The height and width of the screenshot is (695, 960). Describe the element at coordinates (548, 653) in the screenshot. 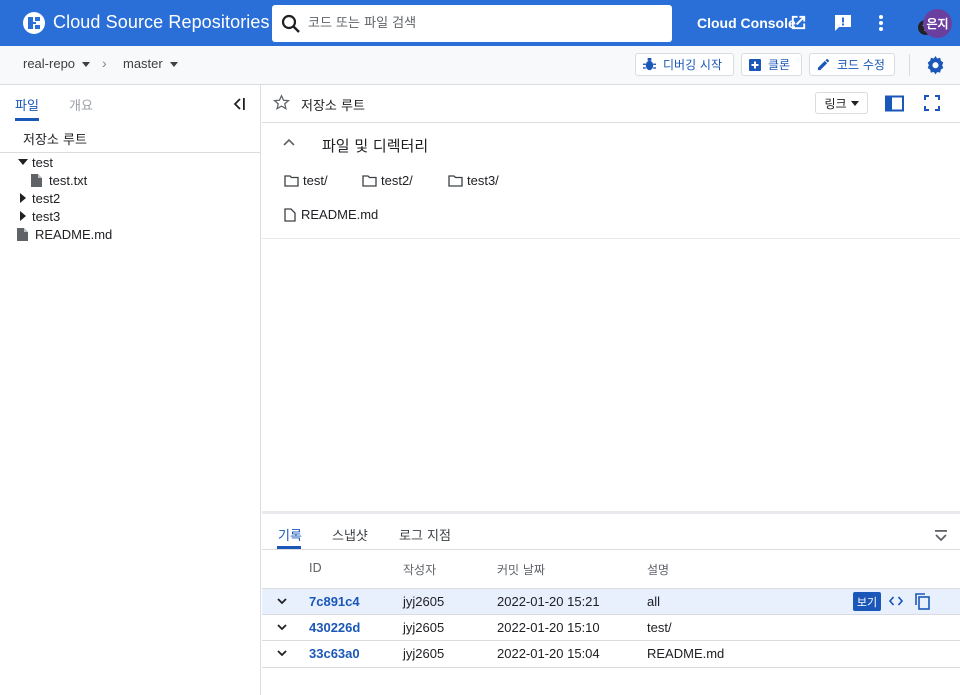

I see `commit-date: 2022-01-20 15:04` at that location.